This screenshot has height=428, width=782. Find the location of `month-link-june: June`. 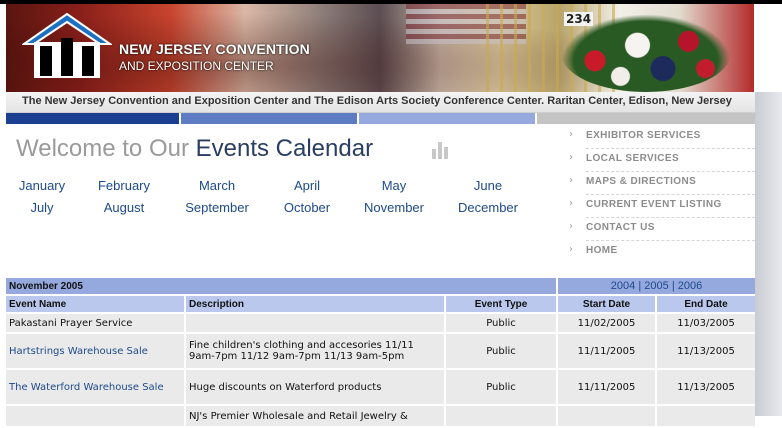

month-link-june: June is located at coordinates (488, 185).